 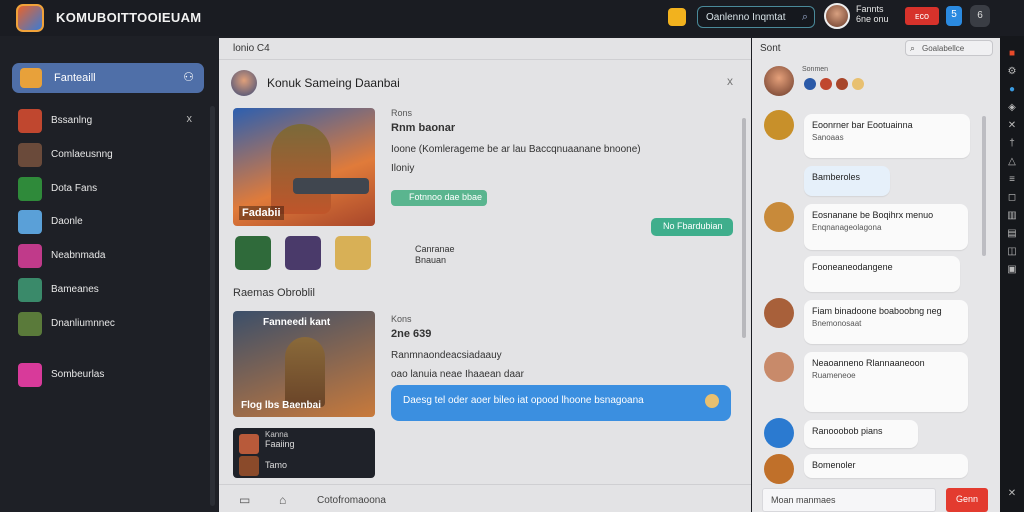 I want to click on sidebar-item: Sombeurlas, so click(x=108, y=375).